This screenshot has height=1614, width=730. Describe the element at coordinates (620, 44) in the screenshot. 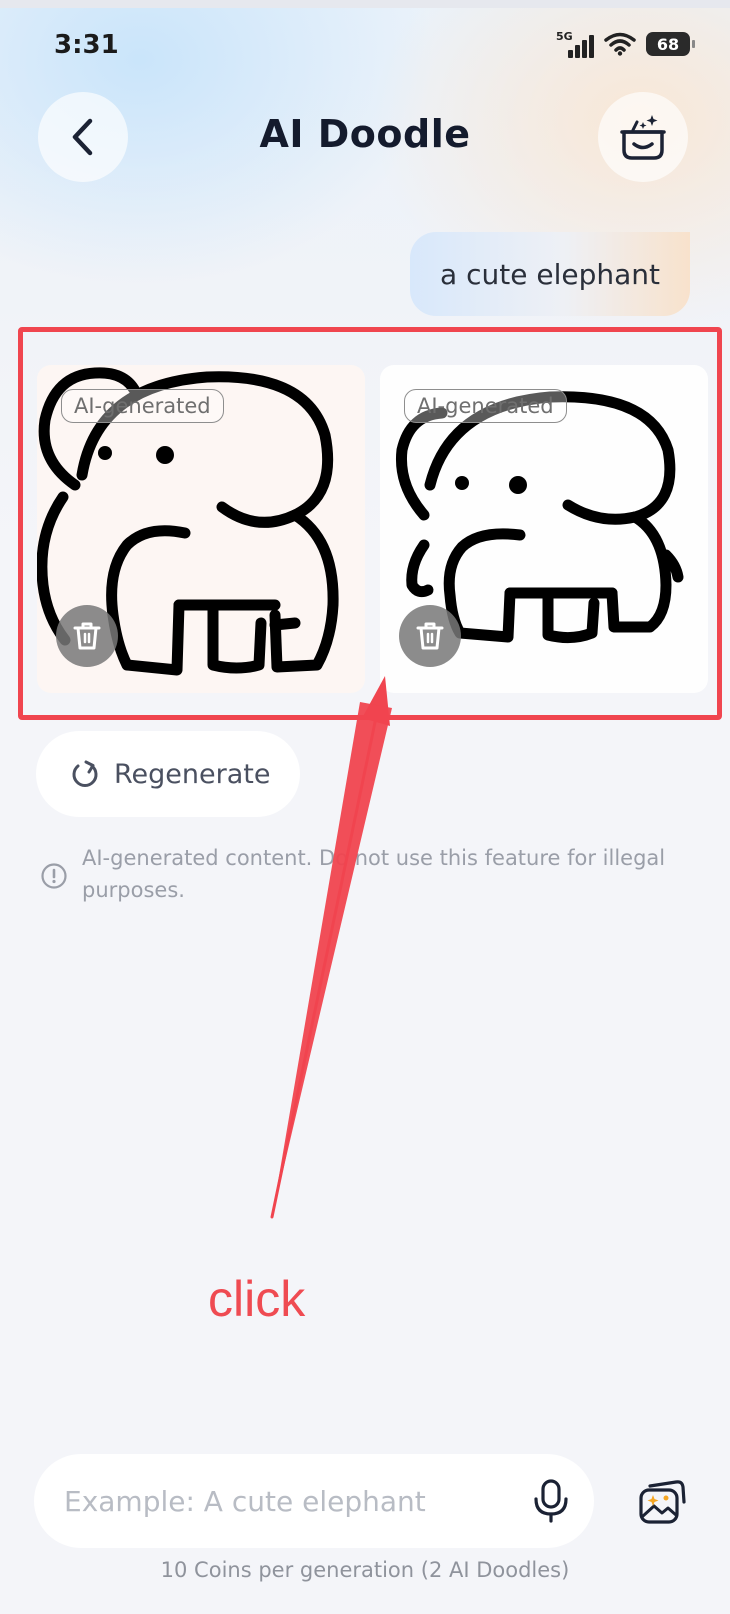

I see `wifi-icon` at that location.